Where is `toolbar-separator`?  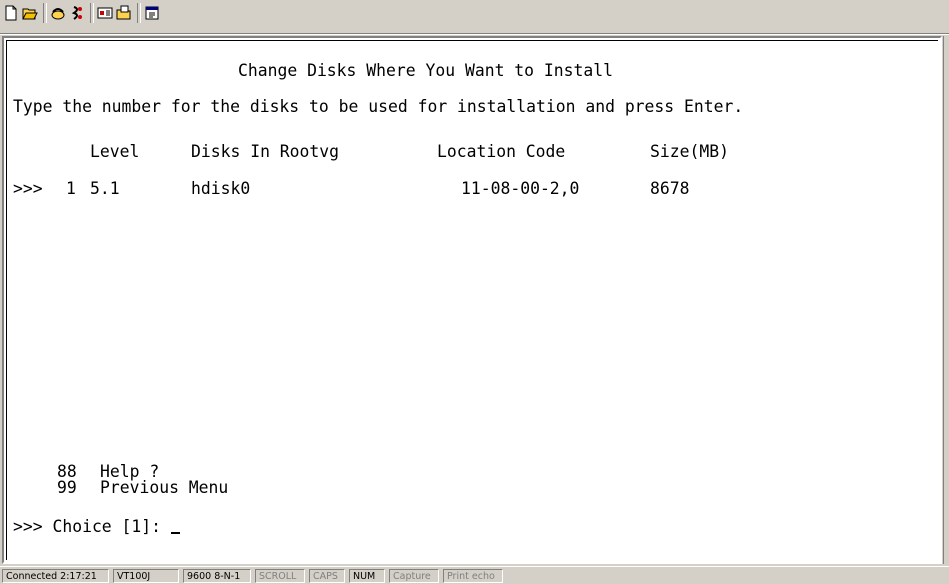 toolbar-separator is located at coordinates (474, 33).